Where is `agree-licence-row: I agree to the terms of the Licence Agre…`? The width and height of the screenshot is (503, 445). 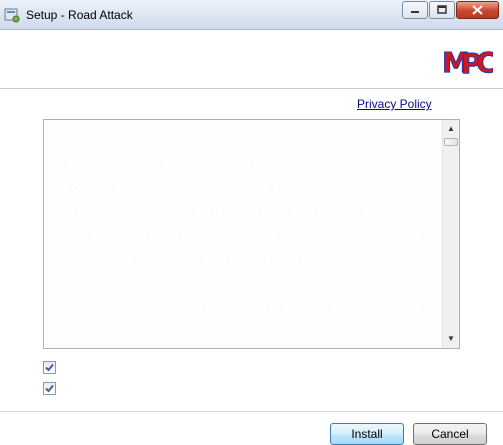 agree-licence-row: I agree to the terms of the Licence Agre… is located at coordinates (225, 367).